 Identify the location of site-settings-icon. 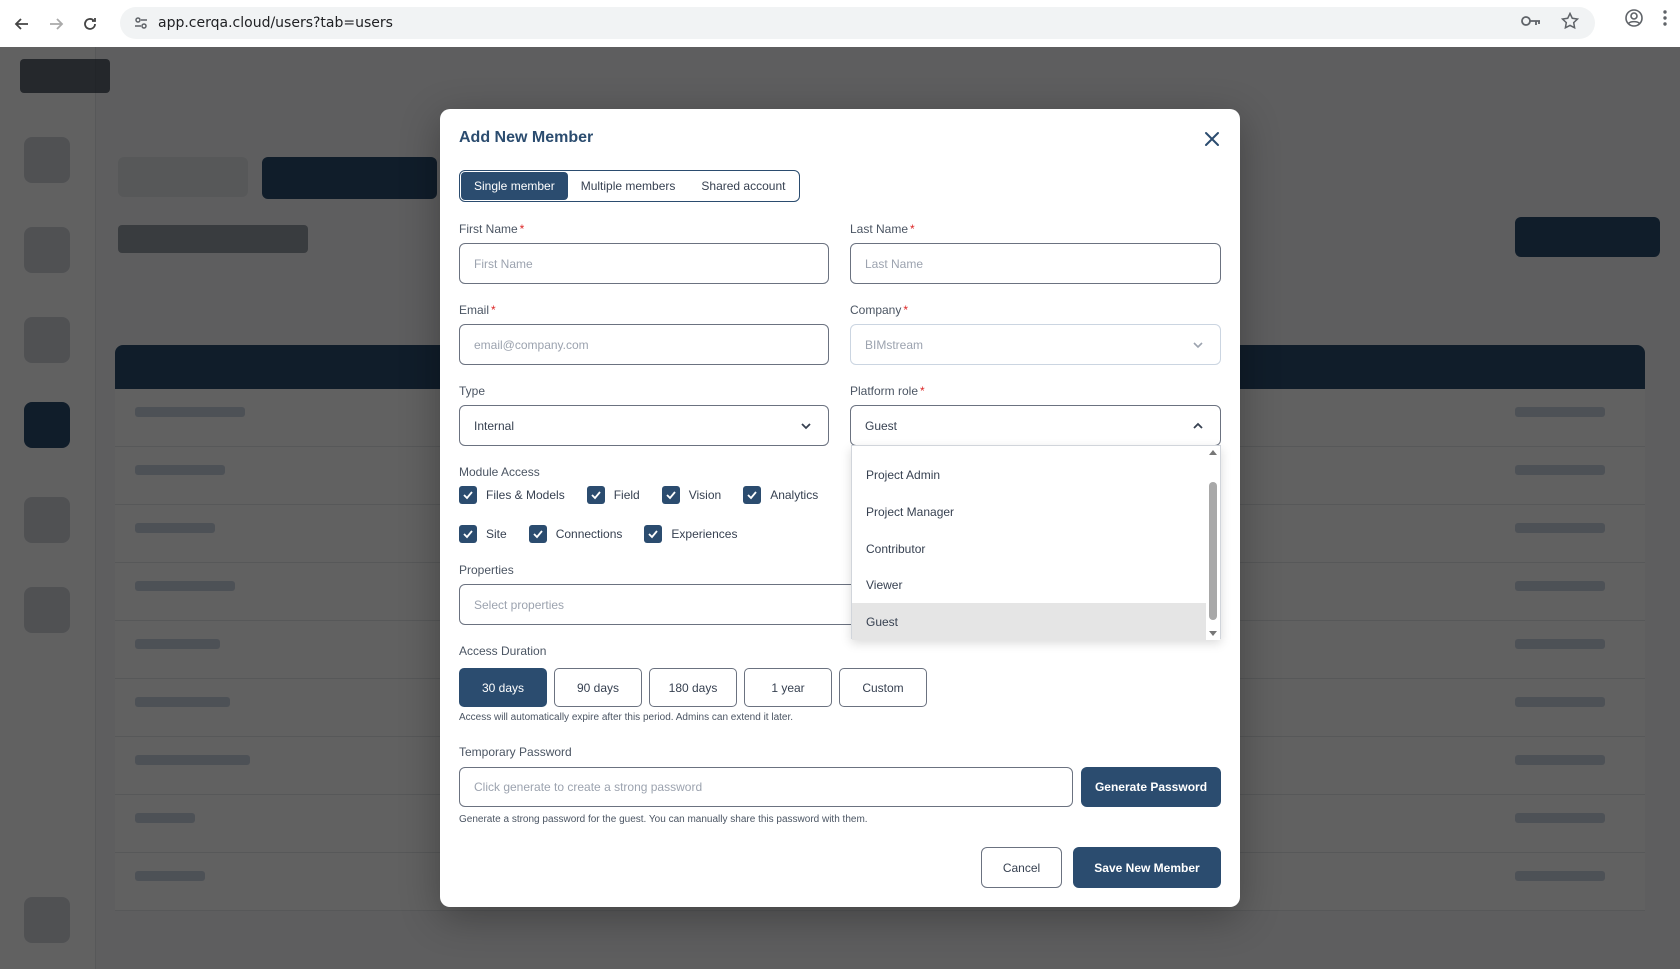
(141, 23).